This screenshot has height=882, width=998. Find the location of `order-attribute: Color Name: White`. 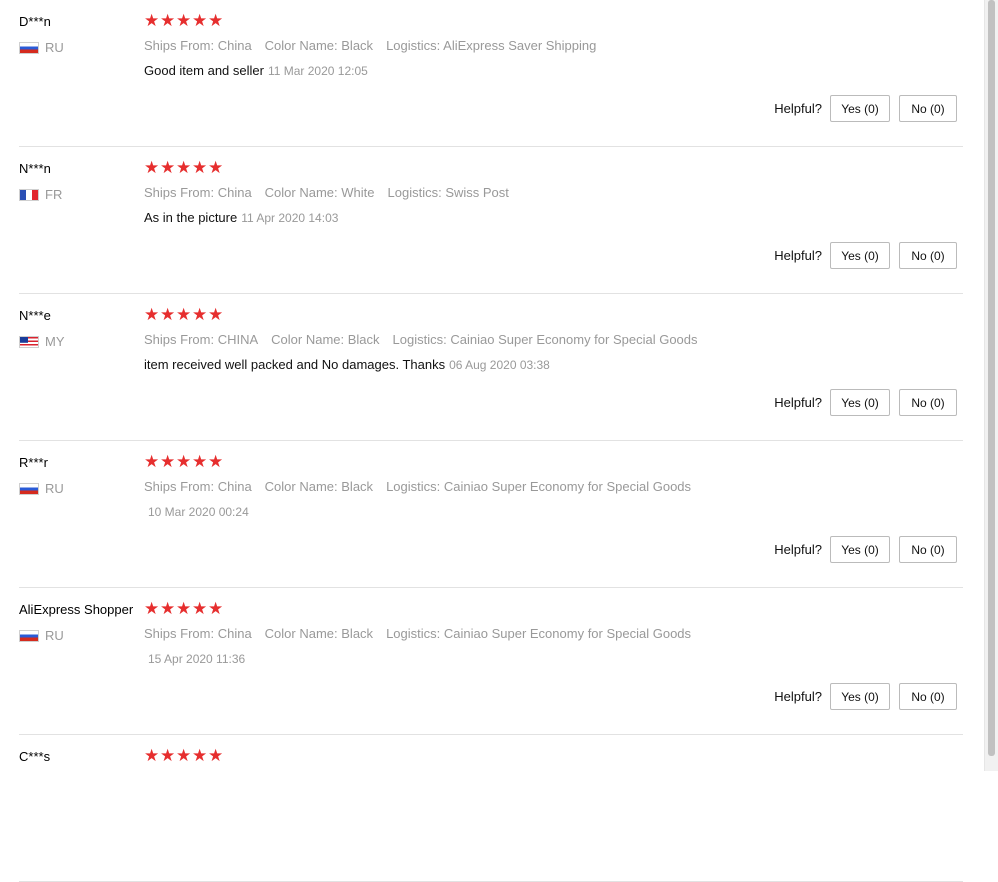

order-attribute: Color Name: White is located at coordinates (320, 192).